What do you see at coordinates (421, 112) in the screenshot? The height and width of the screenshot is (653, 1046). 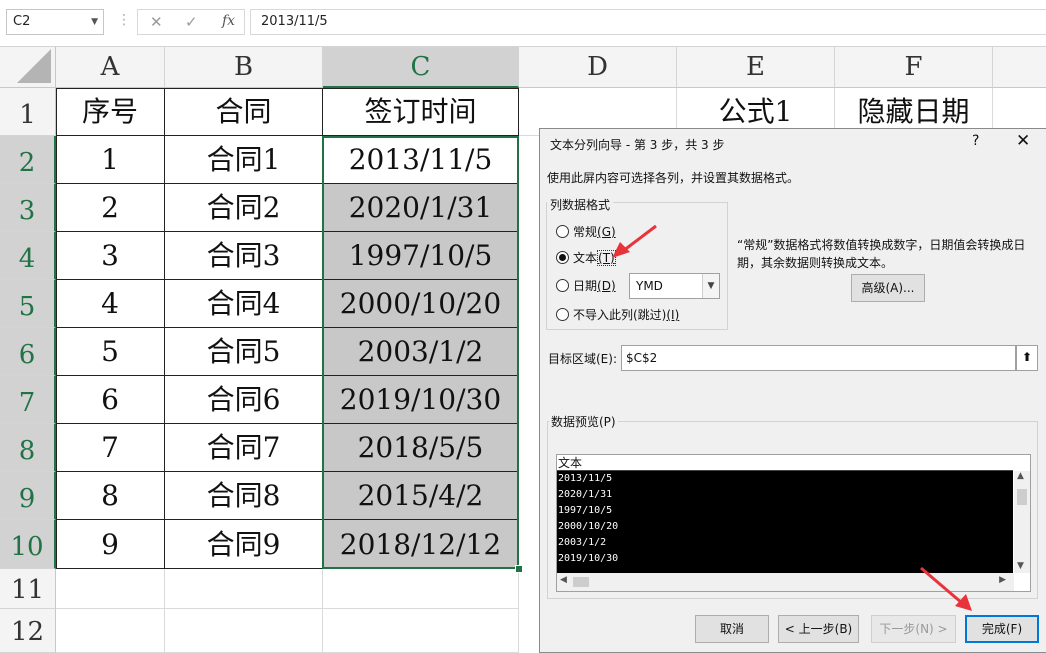 I see `cell-c1: 签订时间` at bounding box center [421, 112].